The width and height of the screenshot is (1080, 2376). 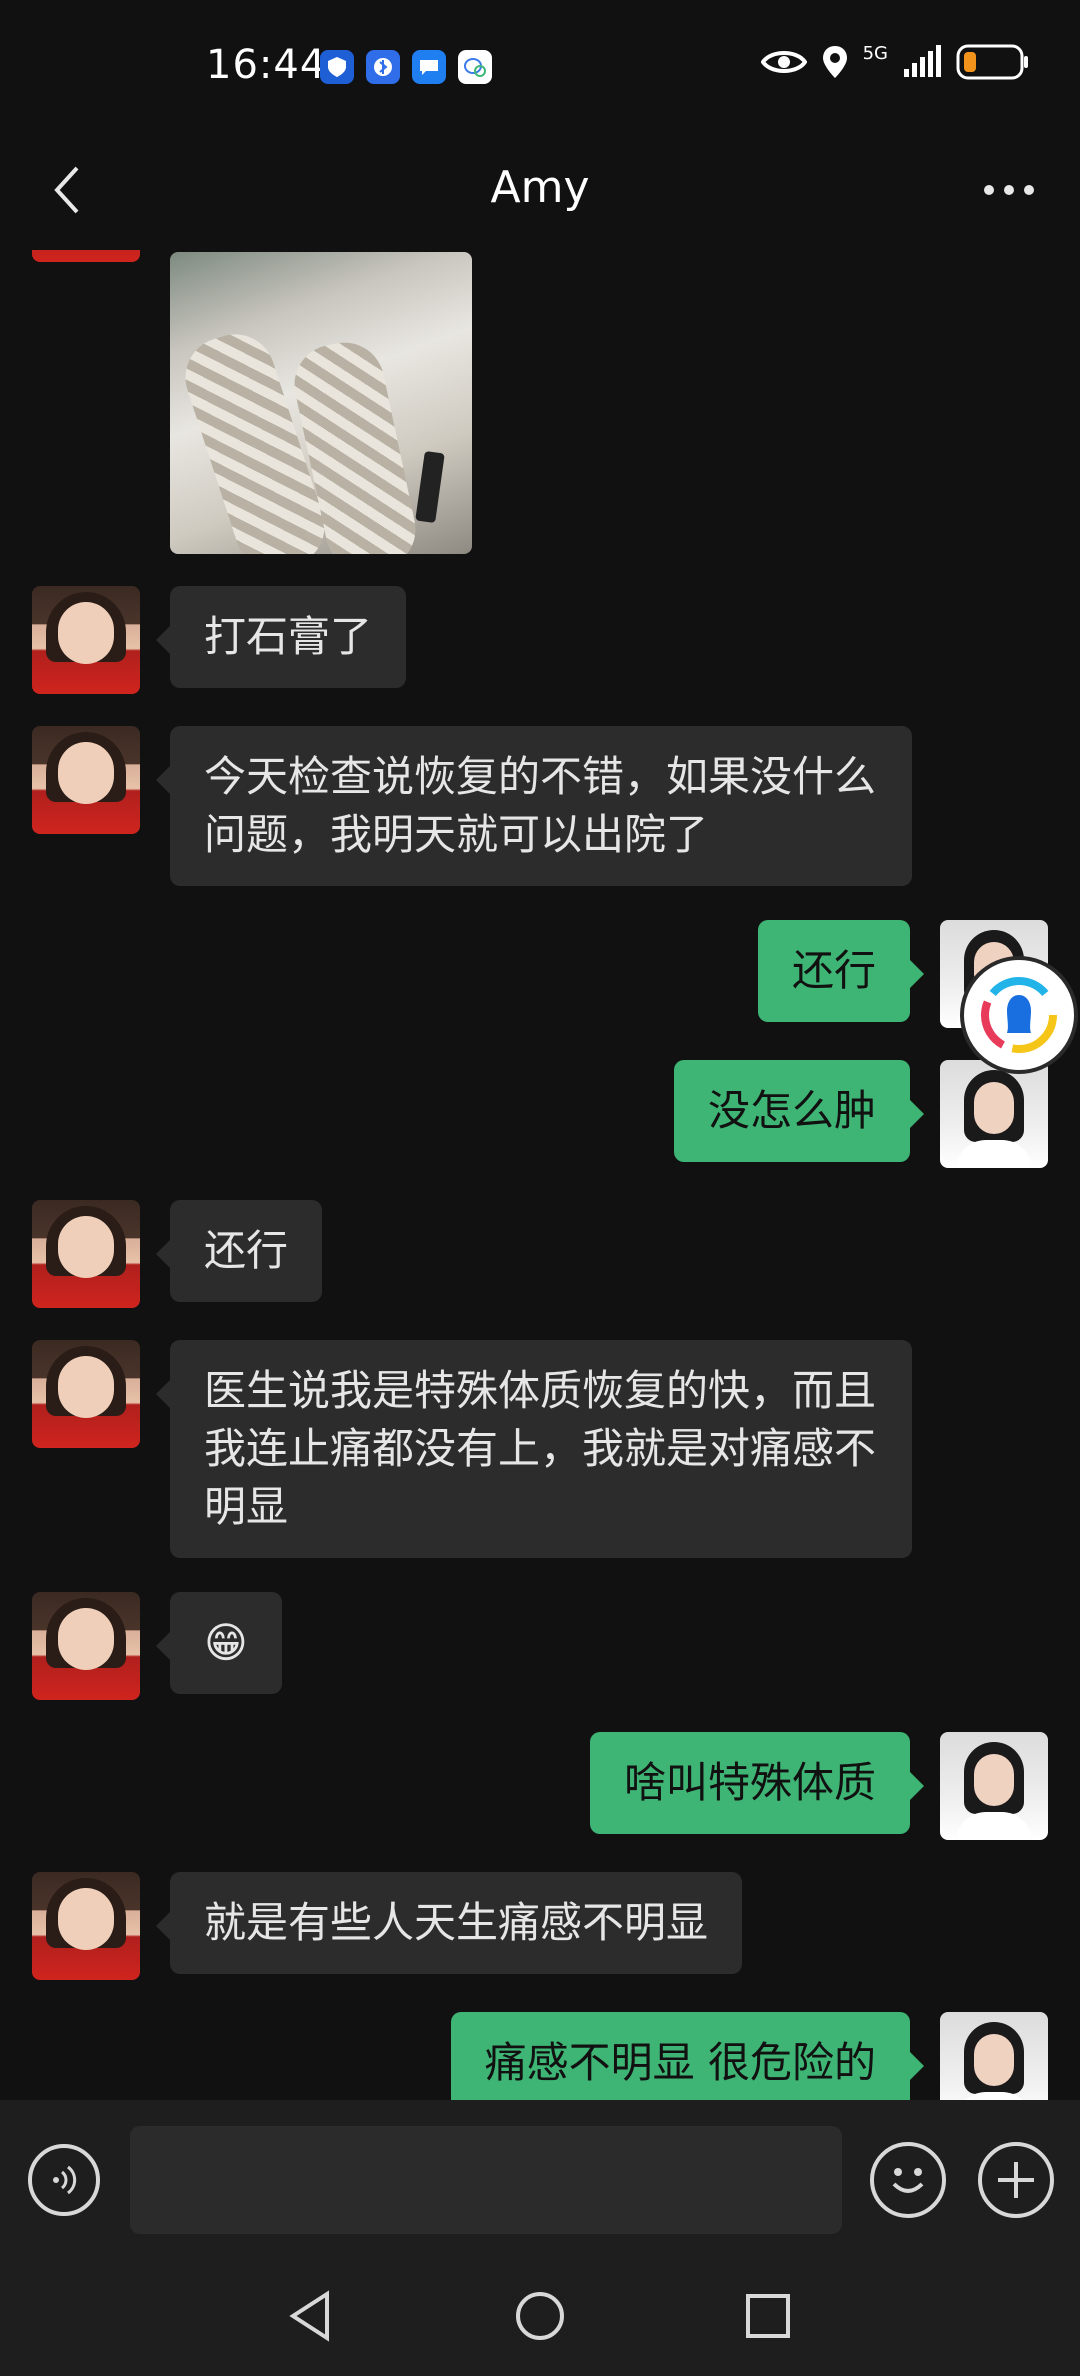 I want to click on chat-header: Amy, so click(x=540, y=195).